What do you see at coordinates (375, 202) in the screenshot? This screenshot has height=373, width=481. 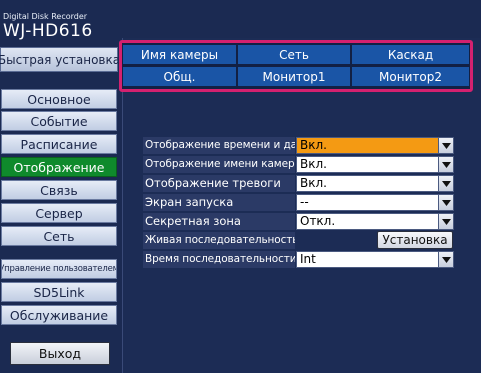 I see `startup-screen-select: --` at bounding box center [375, 202].